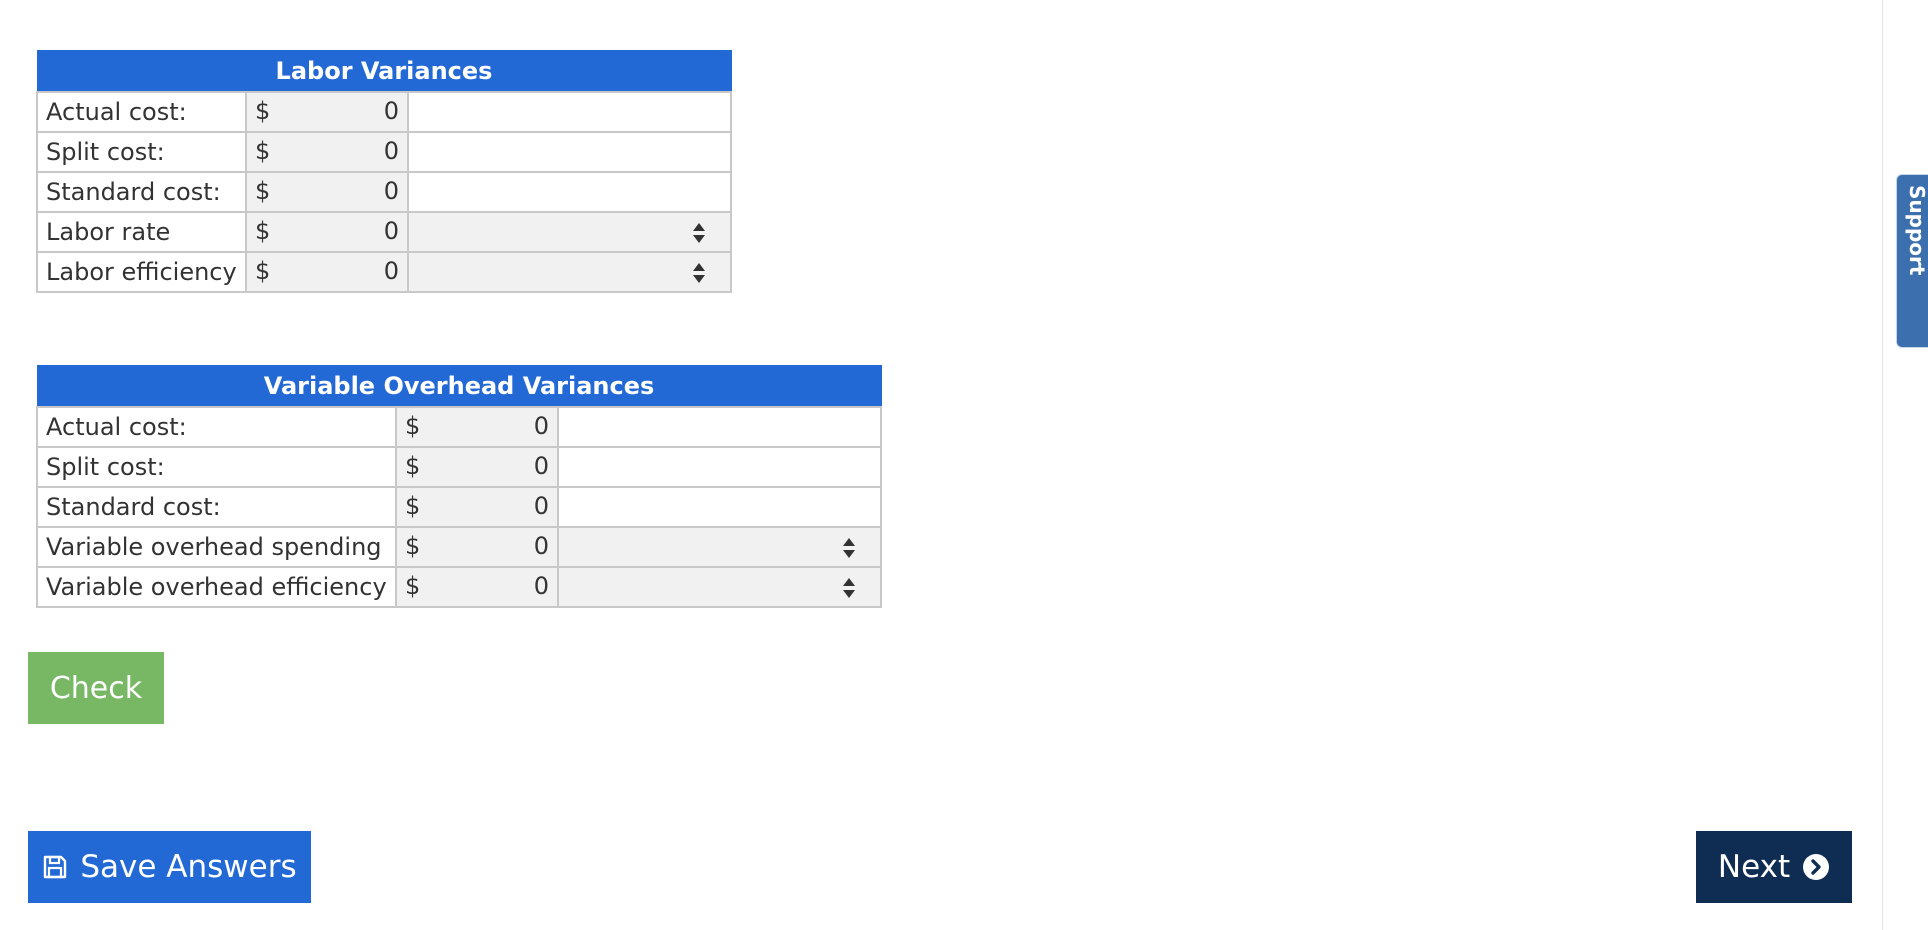  I want to click on row-label: Labor efficiency, so click(141, 272).